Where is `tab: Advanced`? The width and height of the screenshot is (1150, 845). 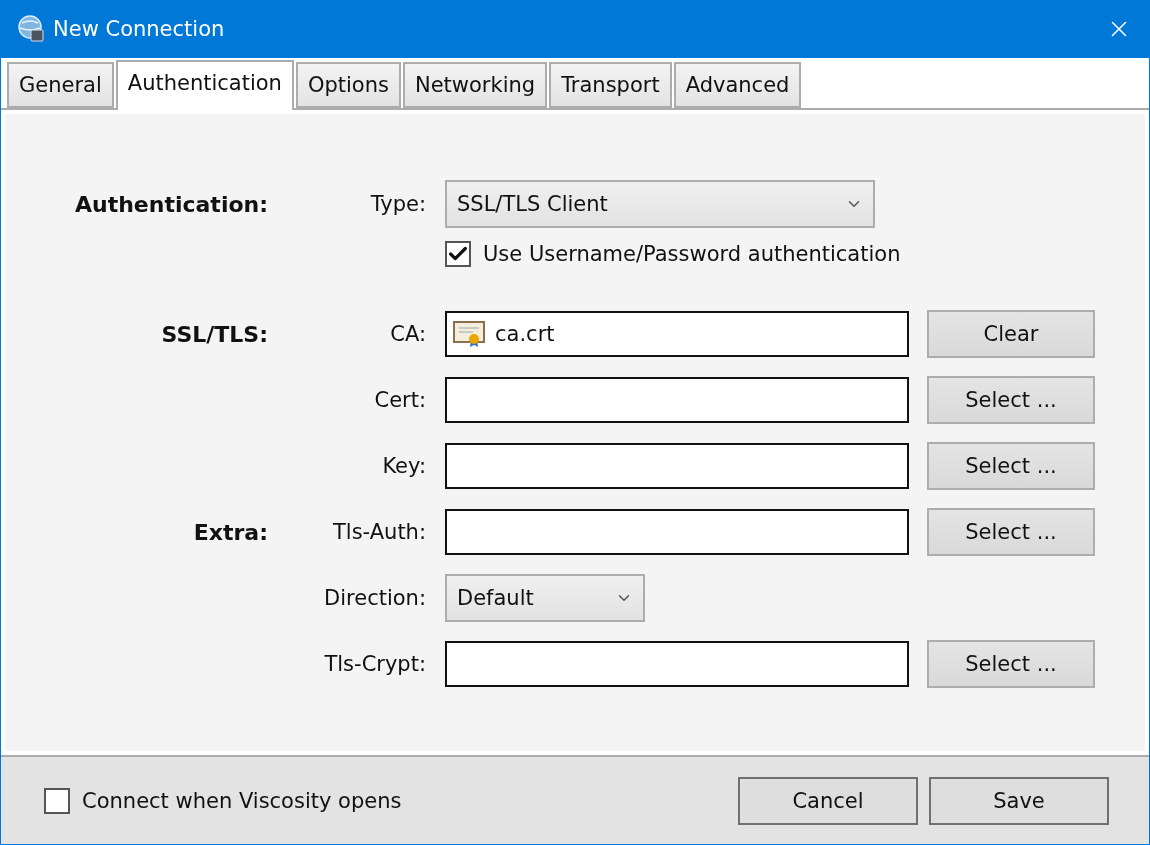 tab: Advanced is located at coordinates (737, 85).